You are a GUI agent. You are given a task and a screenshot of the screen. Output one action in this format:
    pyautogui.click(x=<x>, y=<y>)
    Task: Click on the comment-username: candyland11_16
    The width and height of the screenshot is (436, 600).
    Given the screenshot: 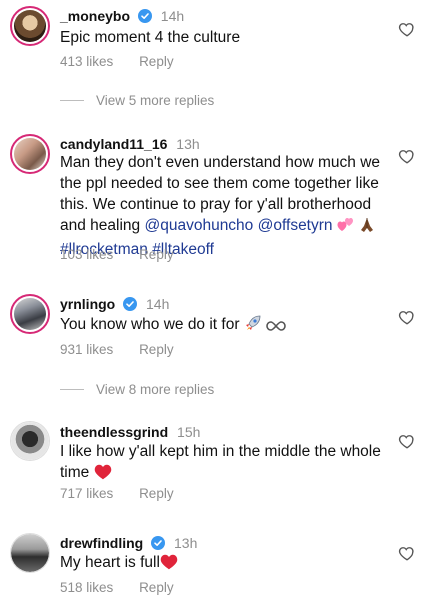 What is the action you would take?
    pyautogui.click(x=113, y=144)
    